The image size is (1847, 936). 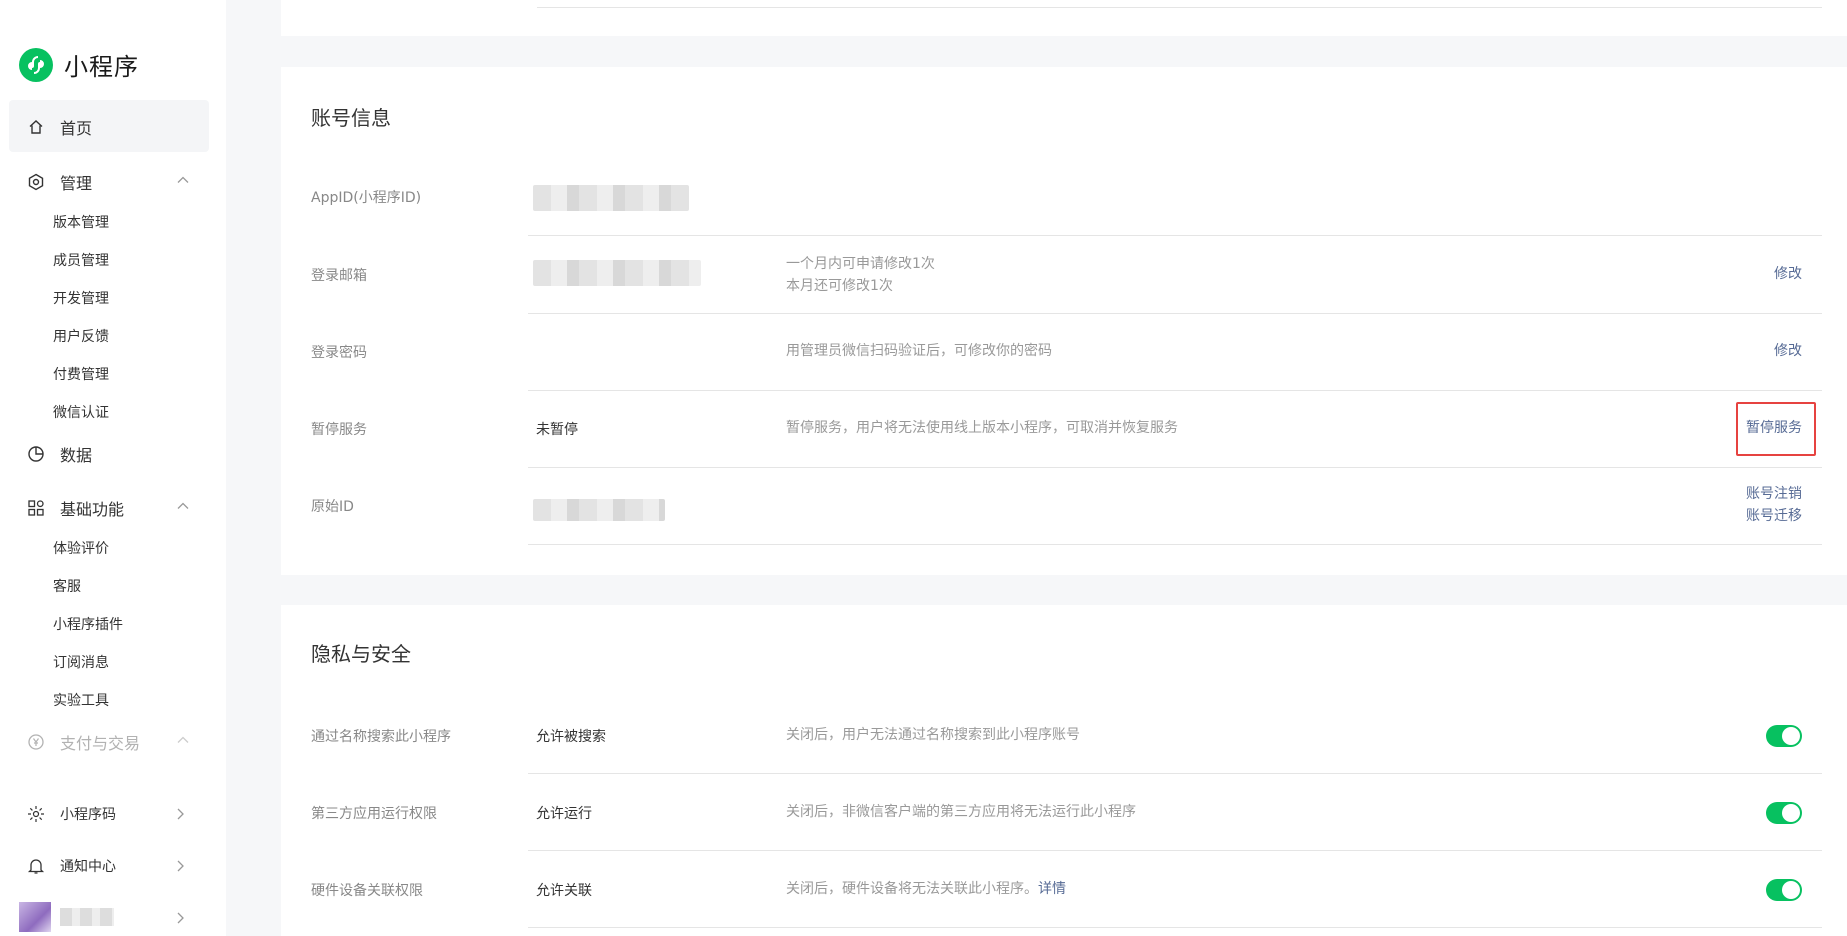 I want to click on app-title: 小程序, so click(x=101, y=67).